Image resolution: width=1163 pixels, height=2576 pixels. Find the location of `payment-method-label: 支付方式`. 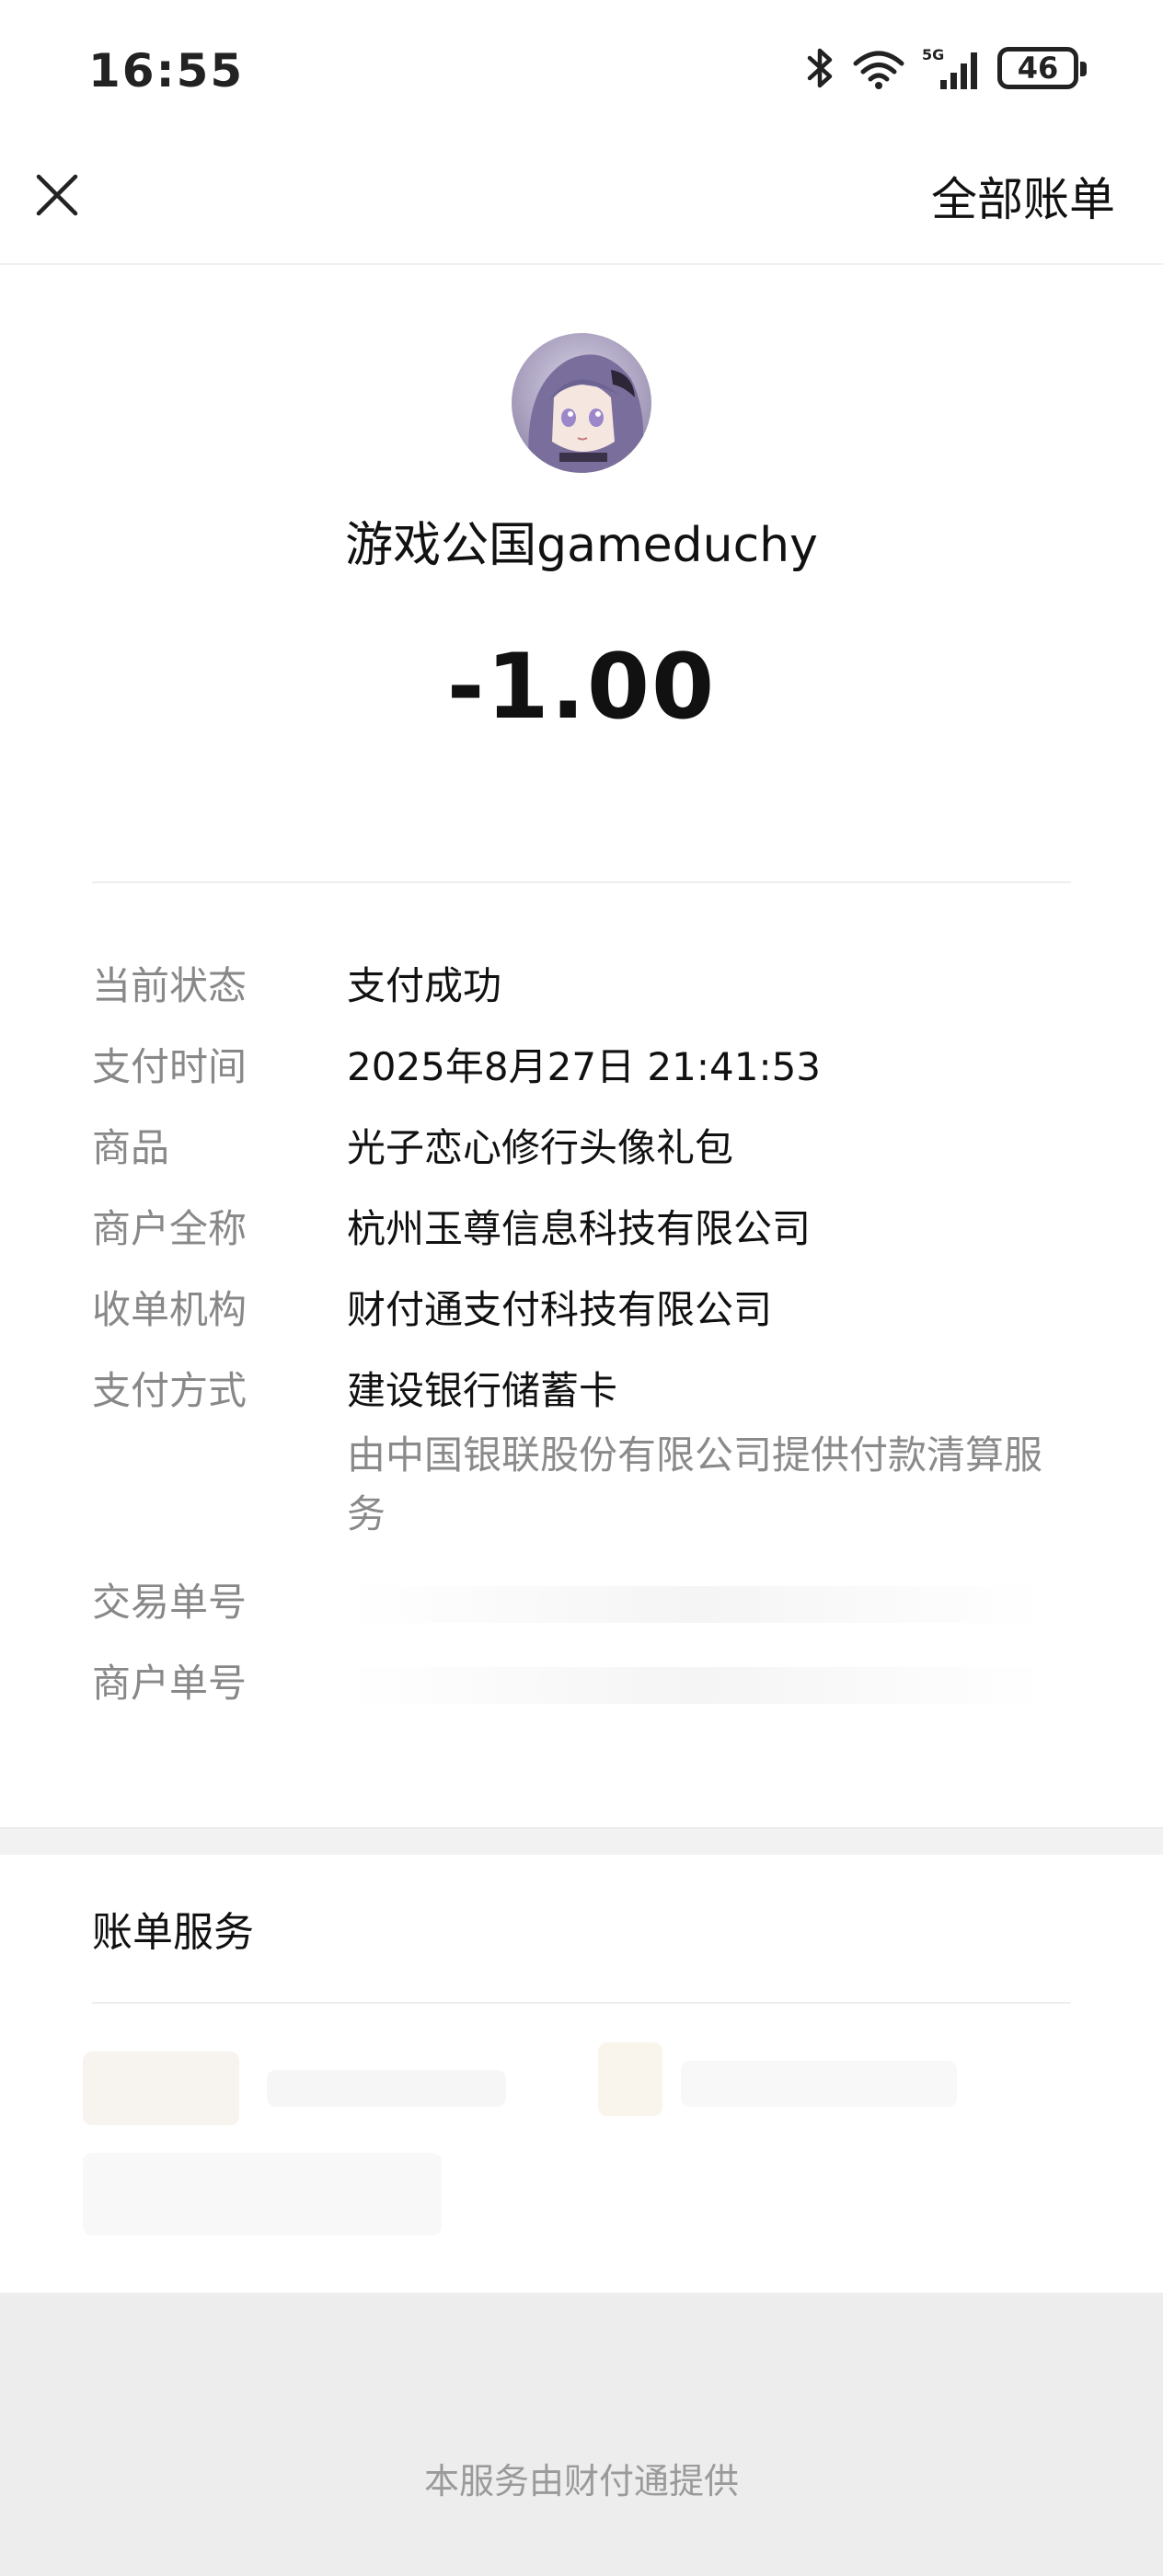

payment-method-label: 支付方式 is located at coordinates (170, 1390).